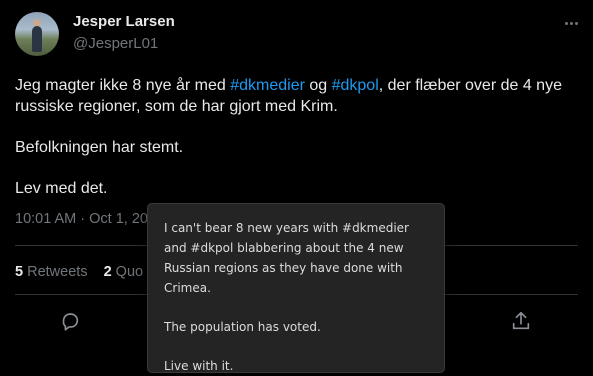 The image size is (593, 376). Describe the element at coordinates (242, 327) in the screenshot. I see `translated-paragraph: The population has voted.` at that location.